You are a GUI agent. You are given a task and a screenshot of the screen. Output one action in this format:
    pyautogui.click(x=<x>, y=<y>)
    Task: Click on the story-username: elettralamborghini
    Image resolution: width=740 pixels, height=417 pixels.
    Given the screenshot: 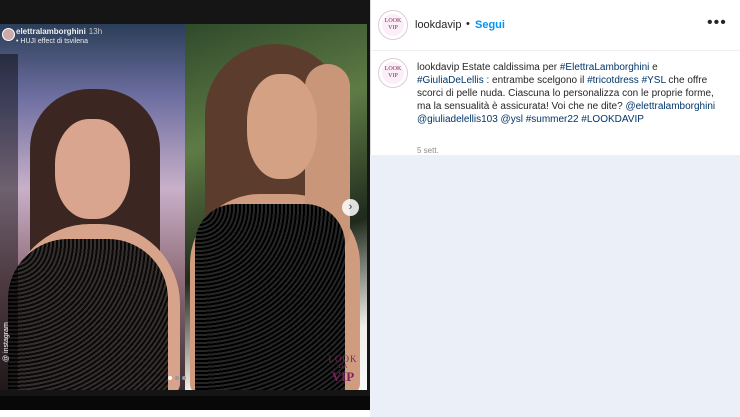 What is the action you would take?
    pyautogui.click(x=51, y=31)
    